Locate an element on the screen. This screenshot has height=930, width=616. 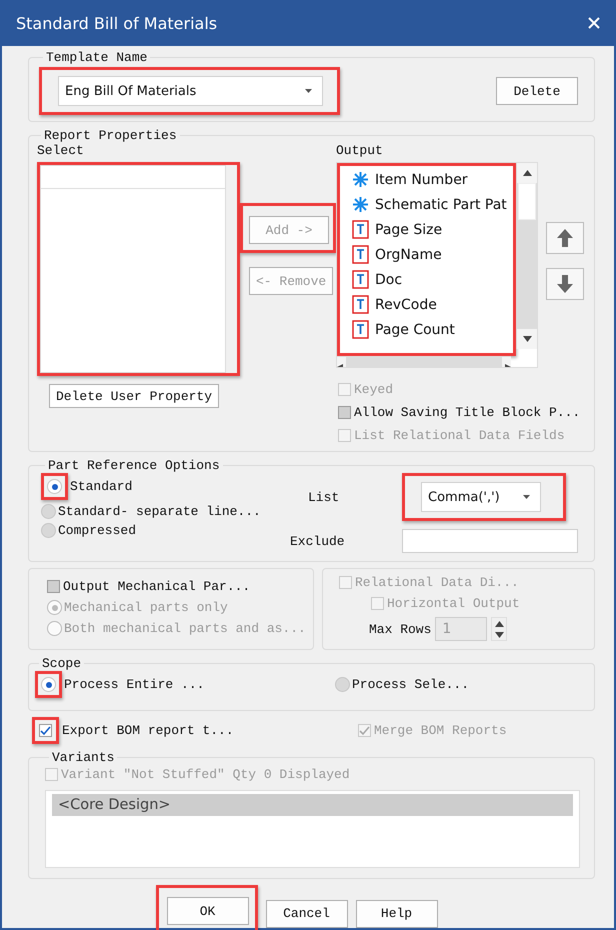
group-title: Report Properties is located at coordinates (110, 135).